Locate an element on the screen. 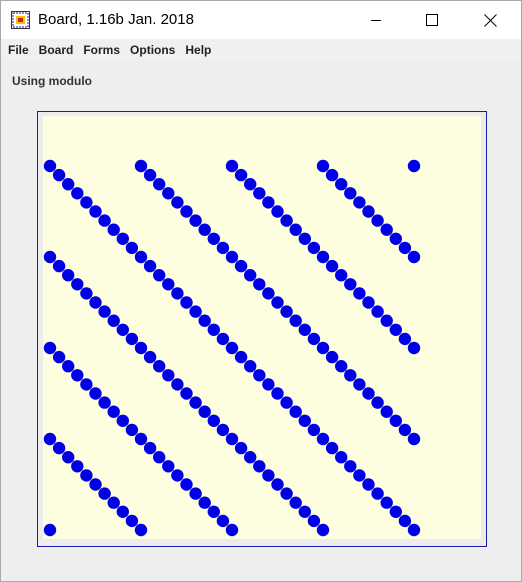 Image resolution: width=522 pixels, height=582 pixels. menu-forms: Forms is located at coordinates (101, 50).